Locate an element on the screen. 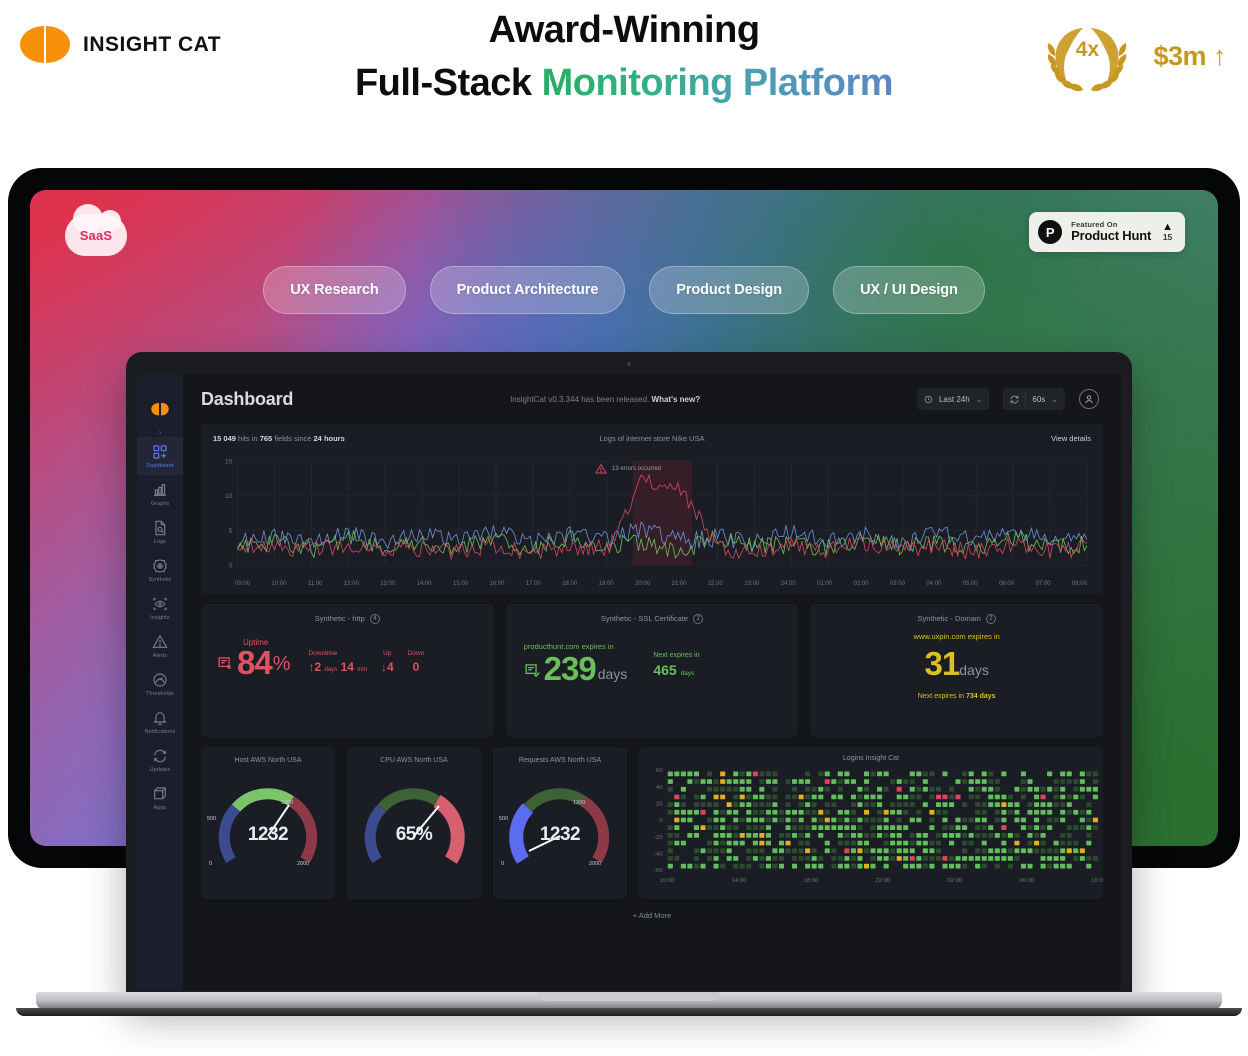 The width and height of the screenshot is (1248, 1056). add-more-button: + Add More is located at coordinates (652, 915).